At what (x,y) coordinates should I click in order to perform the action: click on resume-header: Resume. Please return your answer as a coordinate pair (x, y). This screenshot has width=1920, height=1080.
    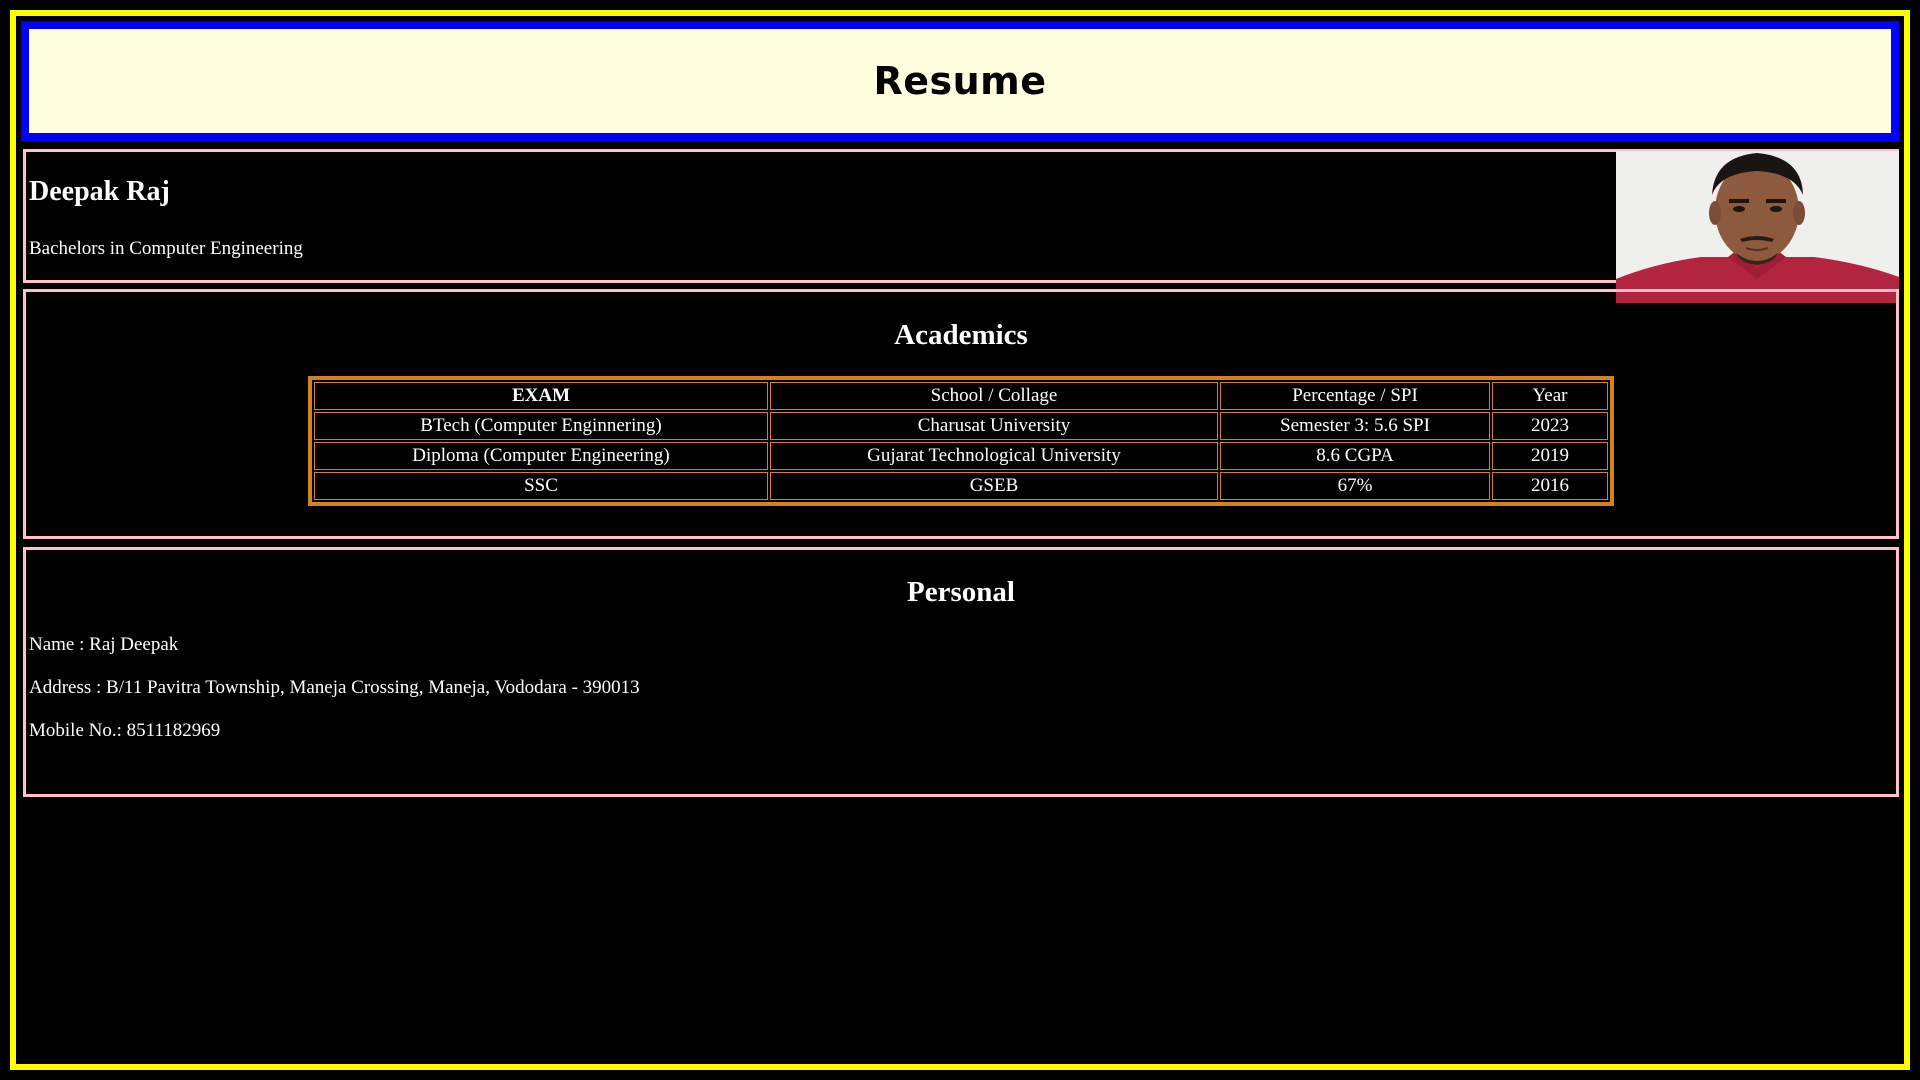
    Looking at the image, I should click on (960, 81).